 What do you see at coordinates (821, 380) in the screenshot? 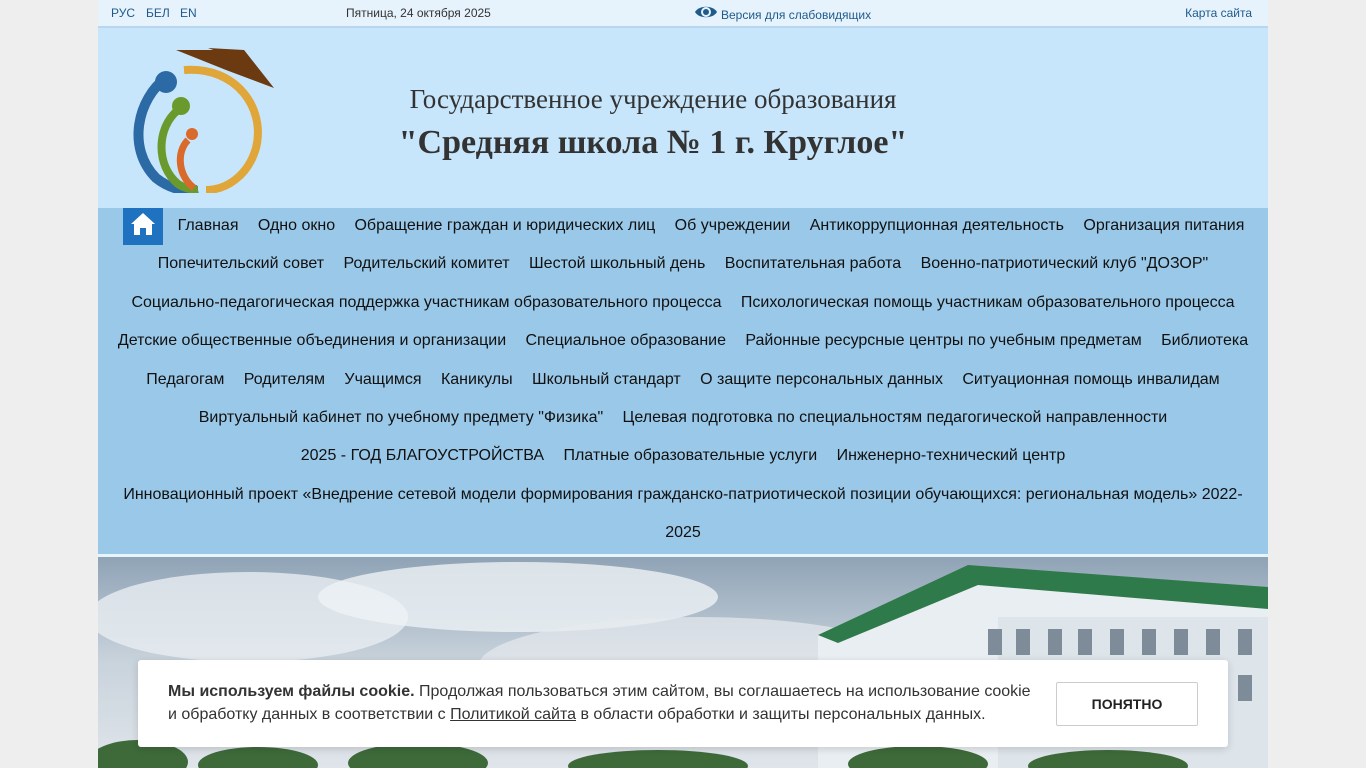
I see `nav-item: О защите персональных данных` at bounding box center [821, 380].